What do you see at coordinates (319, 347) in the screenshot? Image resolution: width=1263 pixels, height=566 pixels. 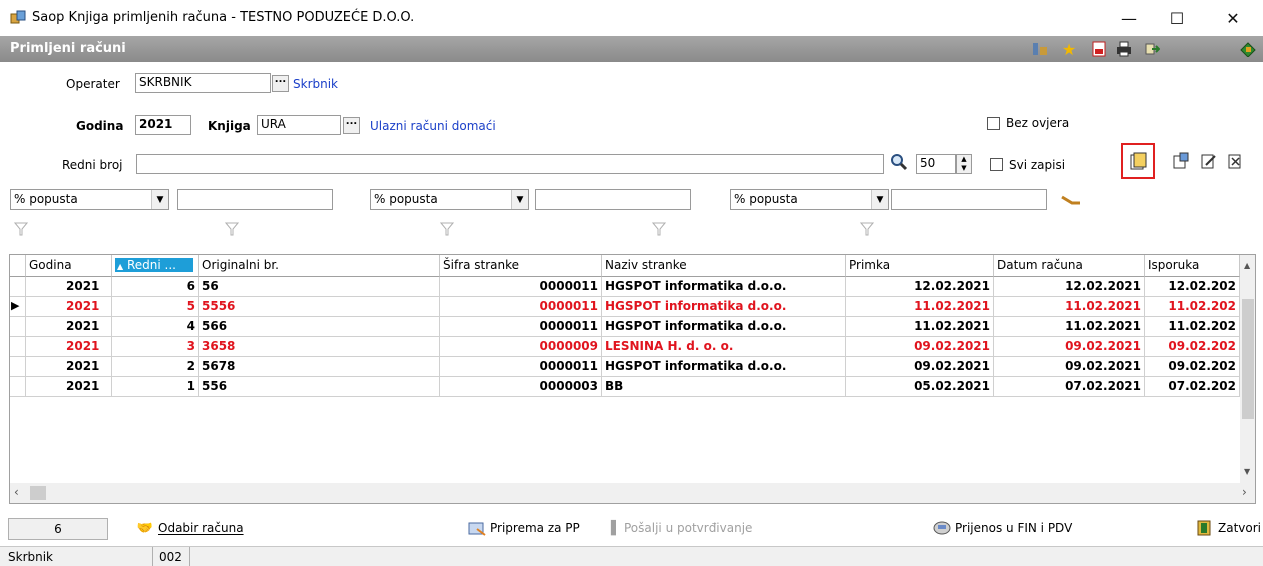 I see `cell-orig: 3658` at bounding box center [319, 347].